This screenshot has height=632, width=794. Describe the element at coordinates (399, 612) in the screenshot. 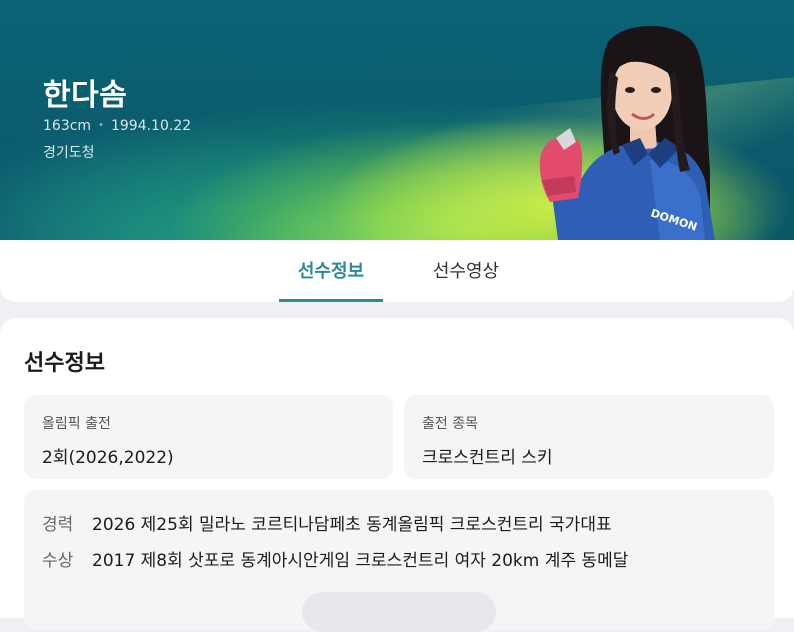

I see `more-button` at that location.